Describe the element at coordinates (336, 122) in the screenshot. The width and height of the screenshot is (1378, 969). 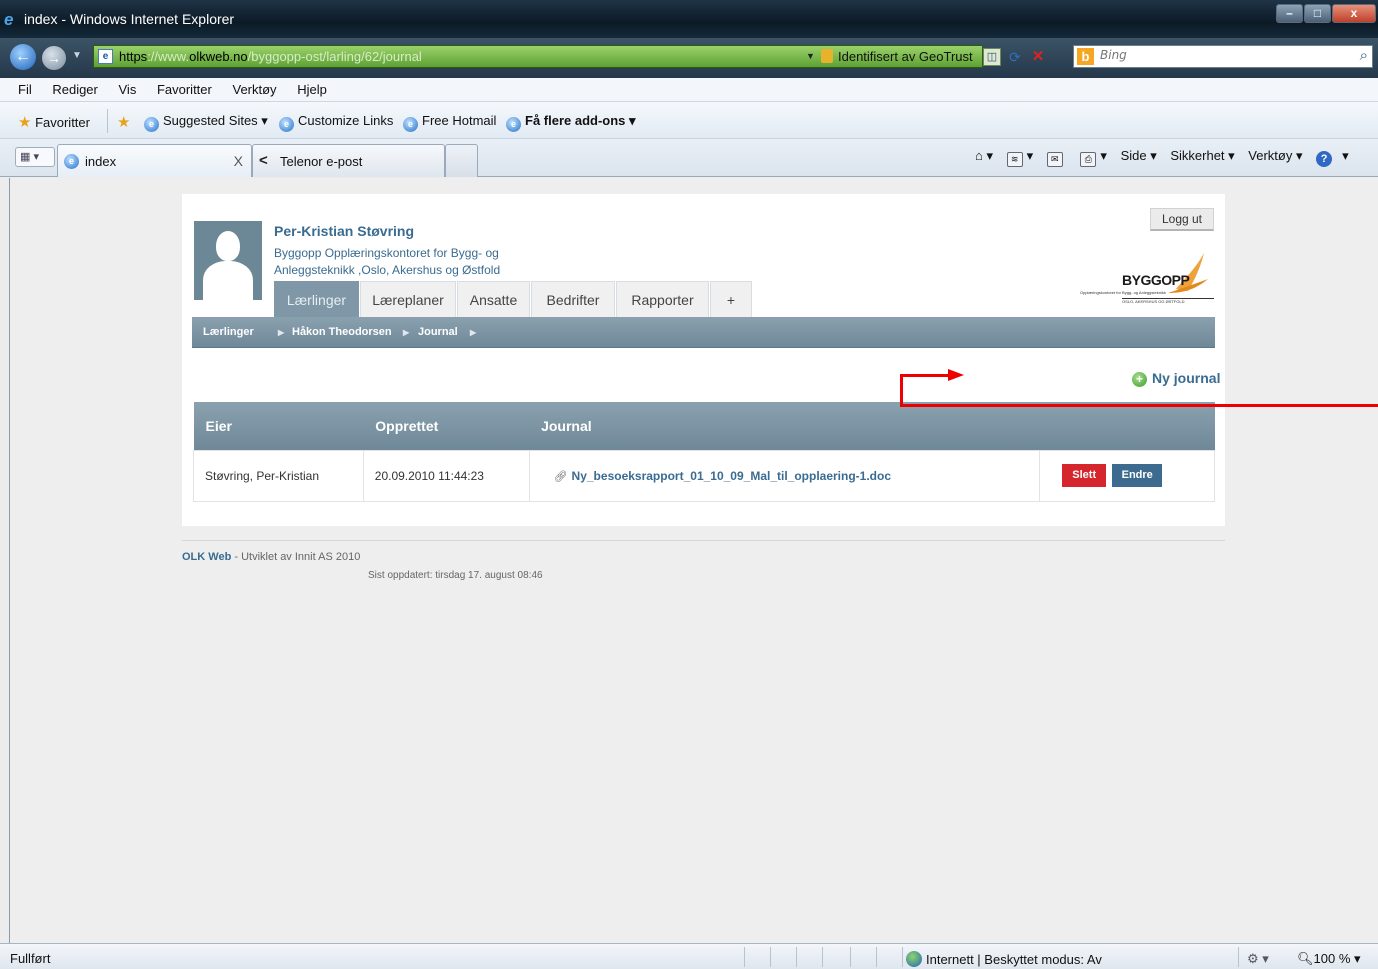
I see `customize-links-link: e Customize Links` at that location.